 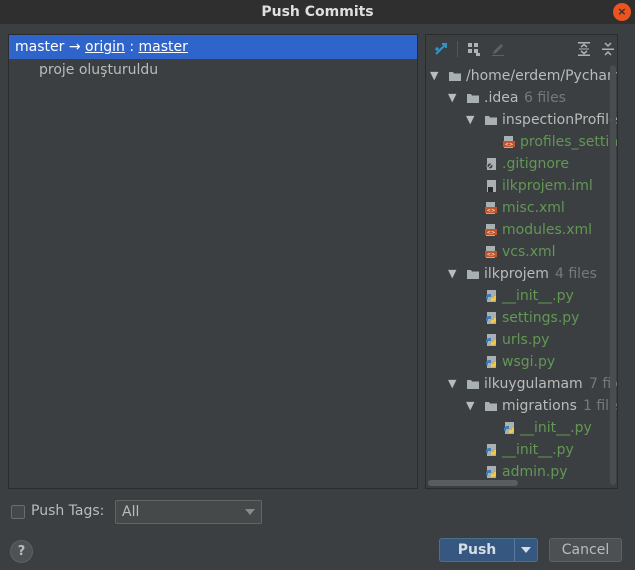 I want to click on tree-folder-row: ▼ inspectionProfiles, so click(x=522, y=120).